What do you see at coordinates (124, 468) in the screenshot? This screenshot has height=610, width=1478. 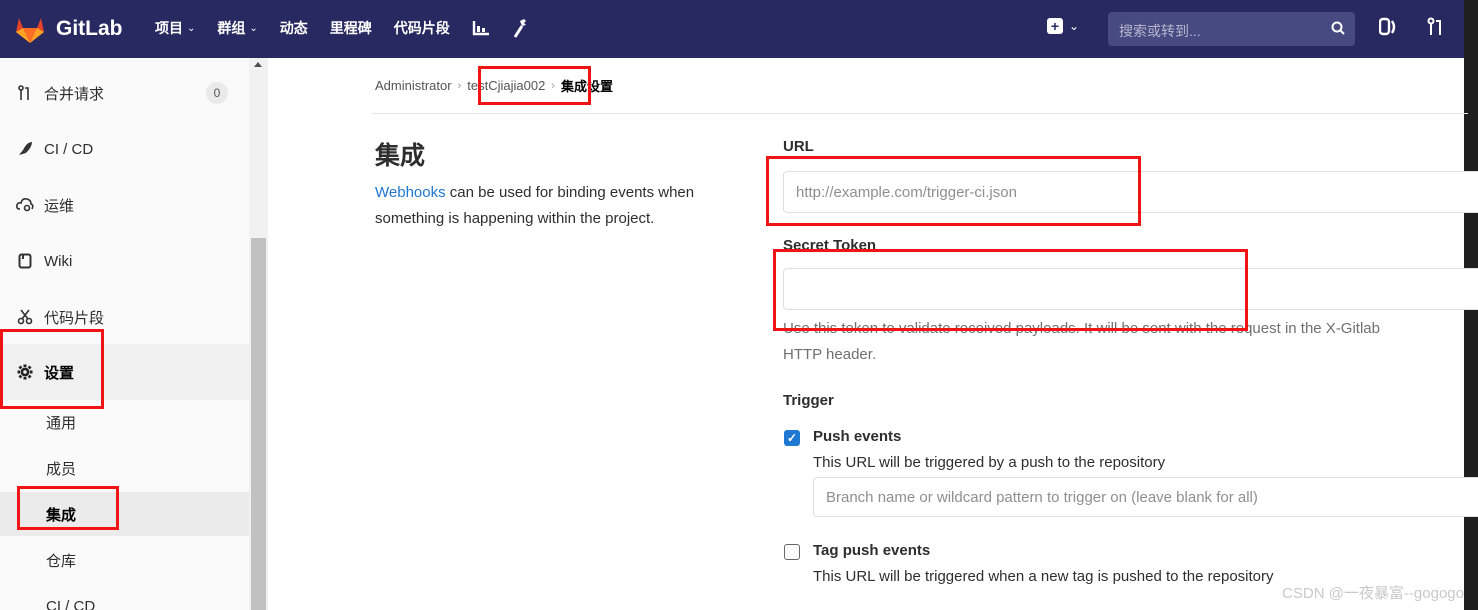 I see `sidebar-subitem-members: 成员` at bounding box center [124, 468].